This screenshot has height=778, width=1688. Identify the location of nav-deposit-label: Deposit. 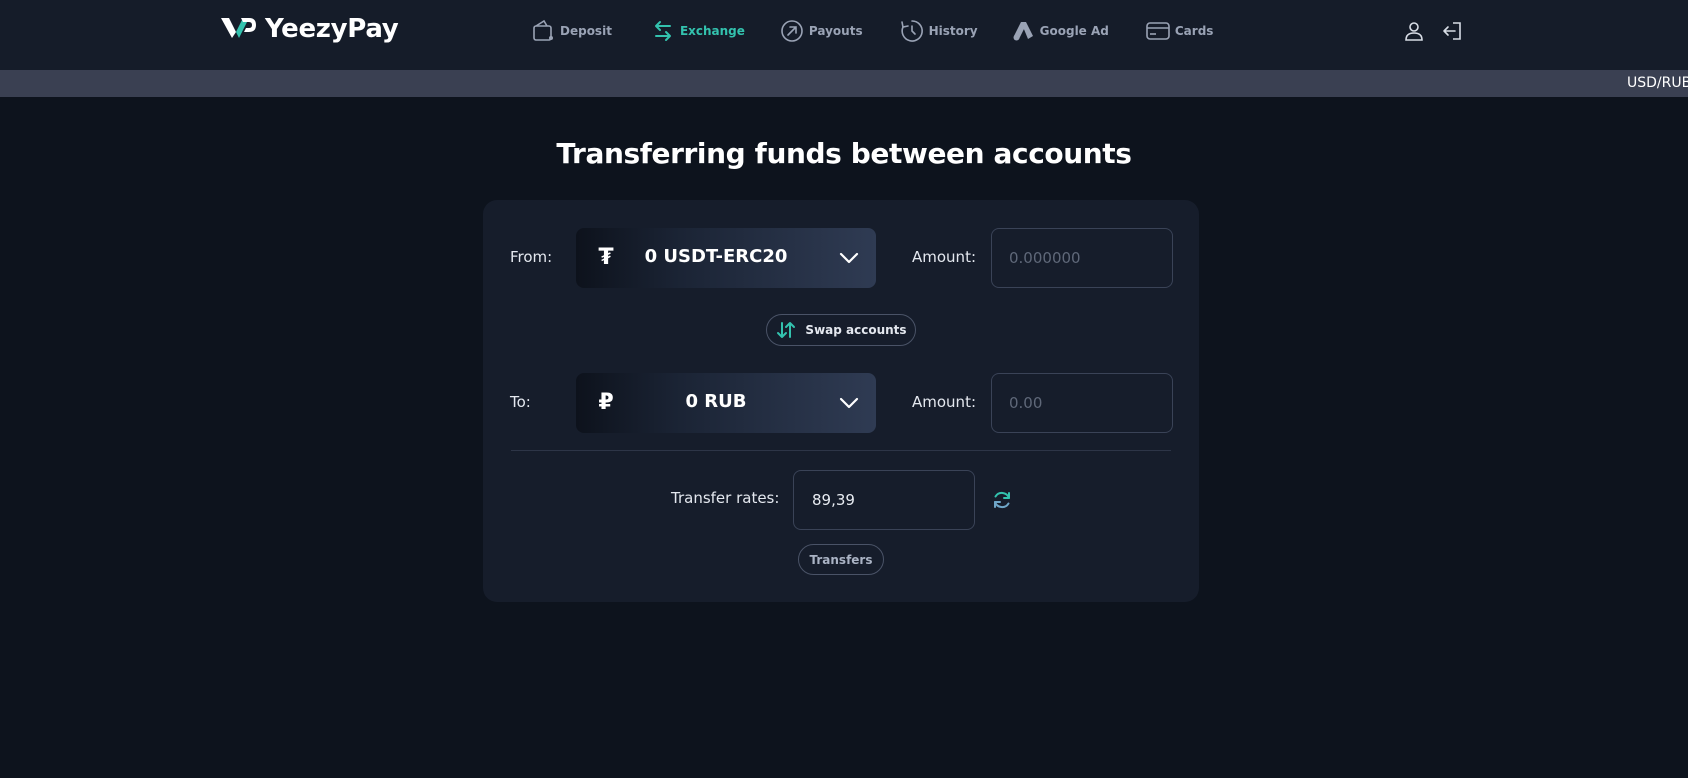
(586, 31).